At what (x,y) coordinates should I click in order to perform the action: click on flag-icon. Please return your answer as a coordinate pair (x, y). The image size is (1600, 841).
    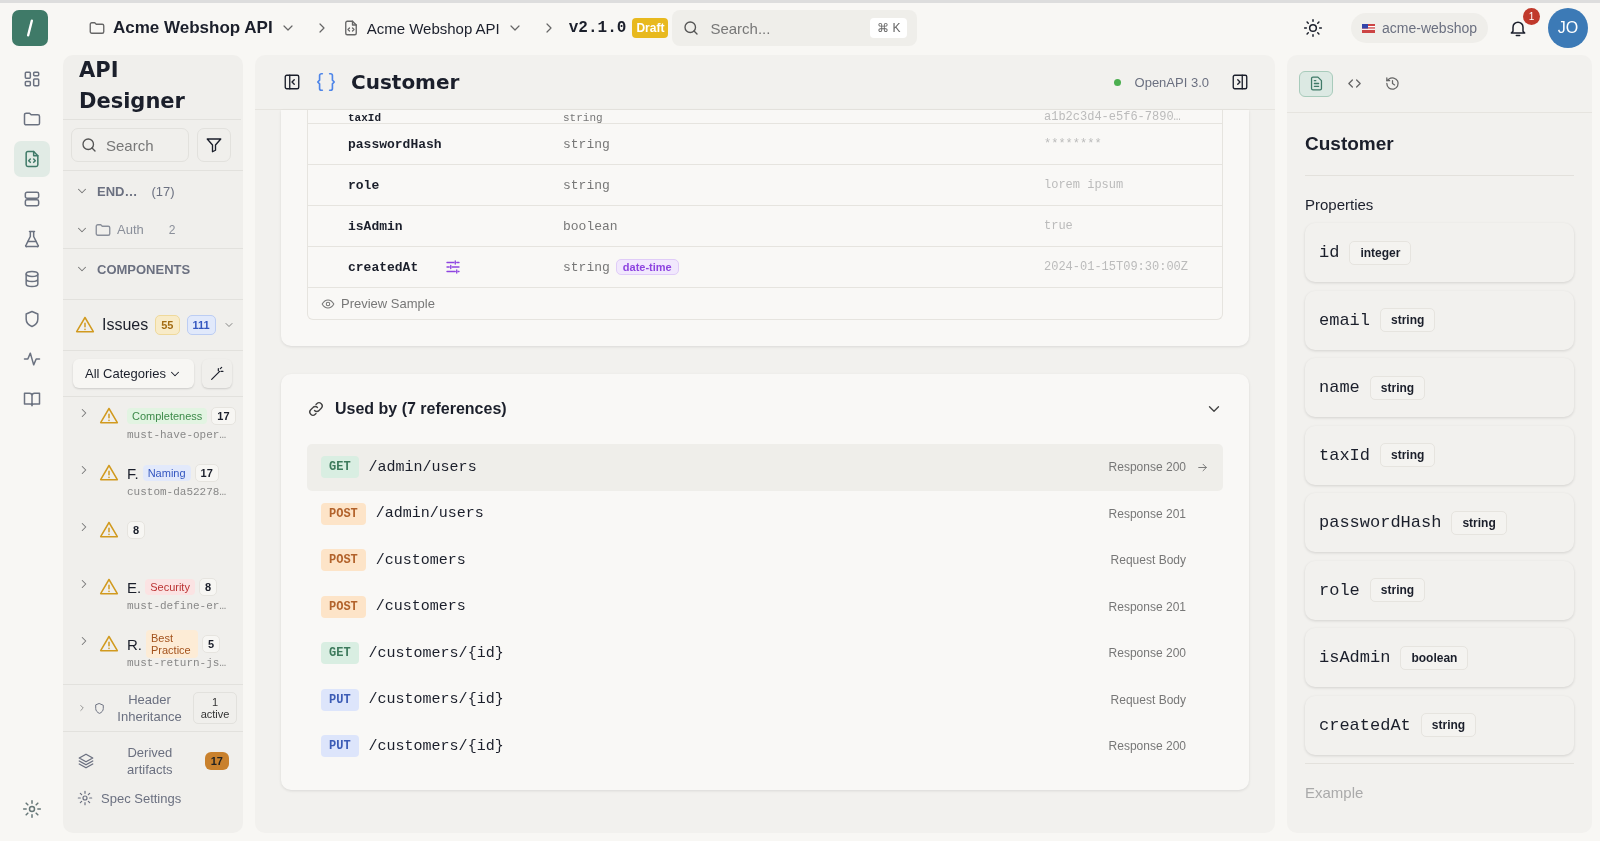
    Looking at the image, I should click on (1369, 28).